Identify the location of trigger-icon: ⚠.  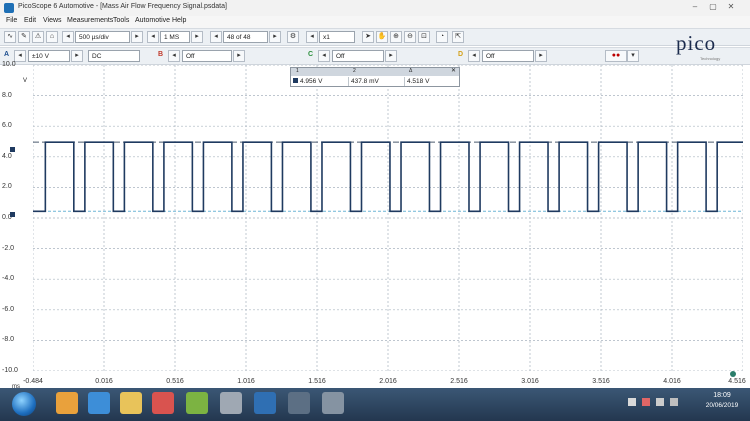
(38, 37).